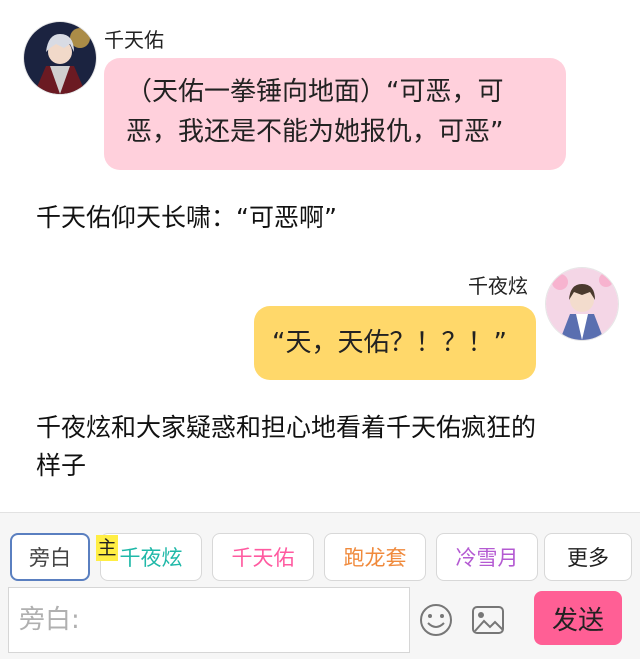  I want to click on role-chip-qiantianyou: 千天佑, so click(263, 557).